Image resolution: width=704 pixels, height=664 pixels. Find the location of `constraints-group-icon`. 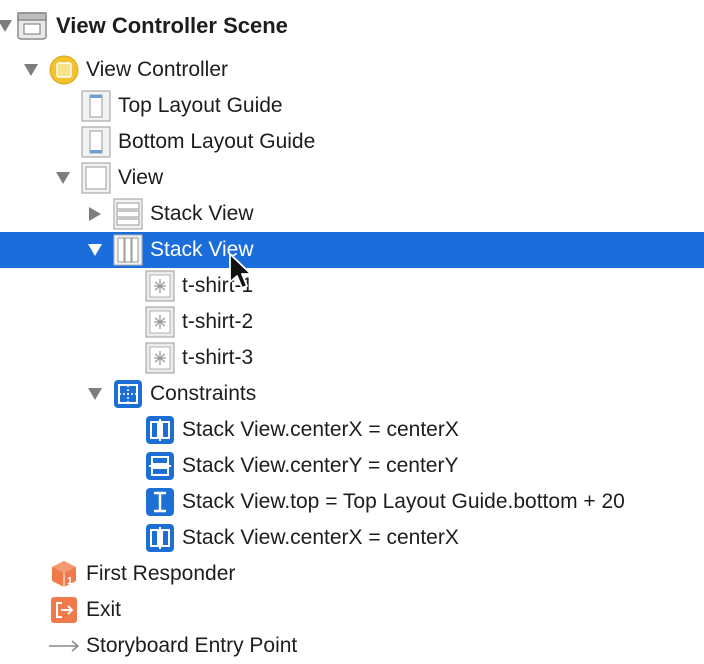

constraints-group-icon is located at coordinates (128, 394).